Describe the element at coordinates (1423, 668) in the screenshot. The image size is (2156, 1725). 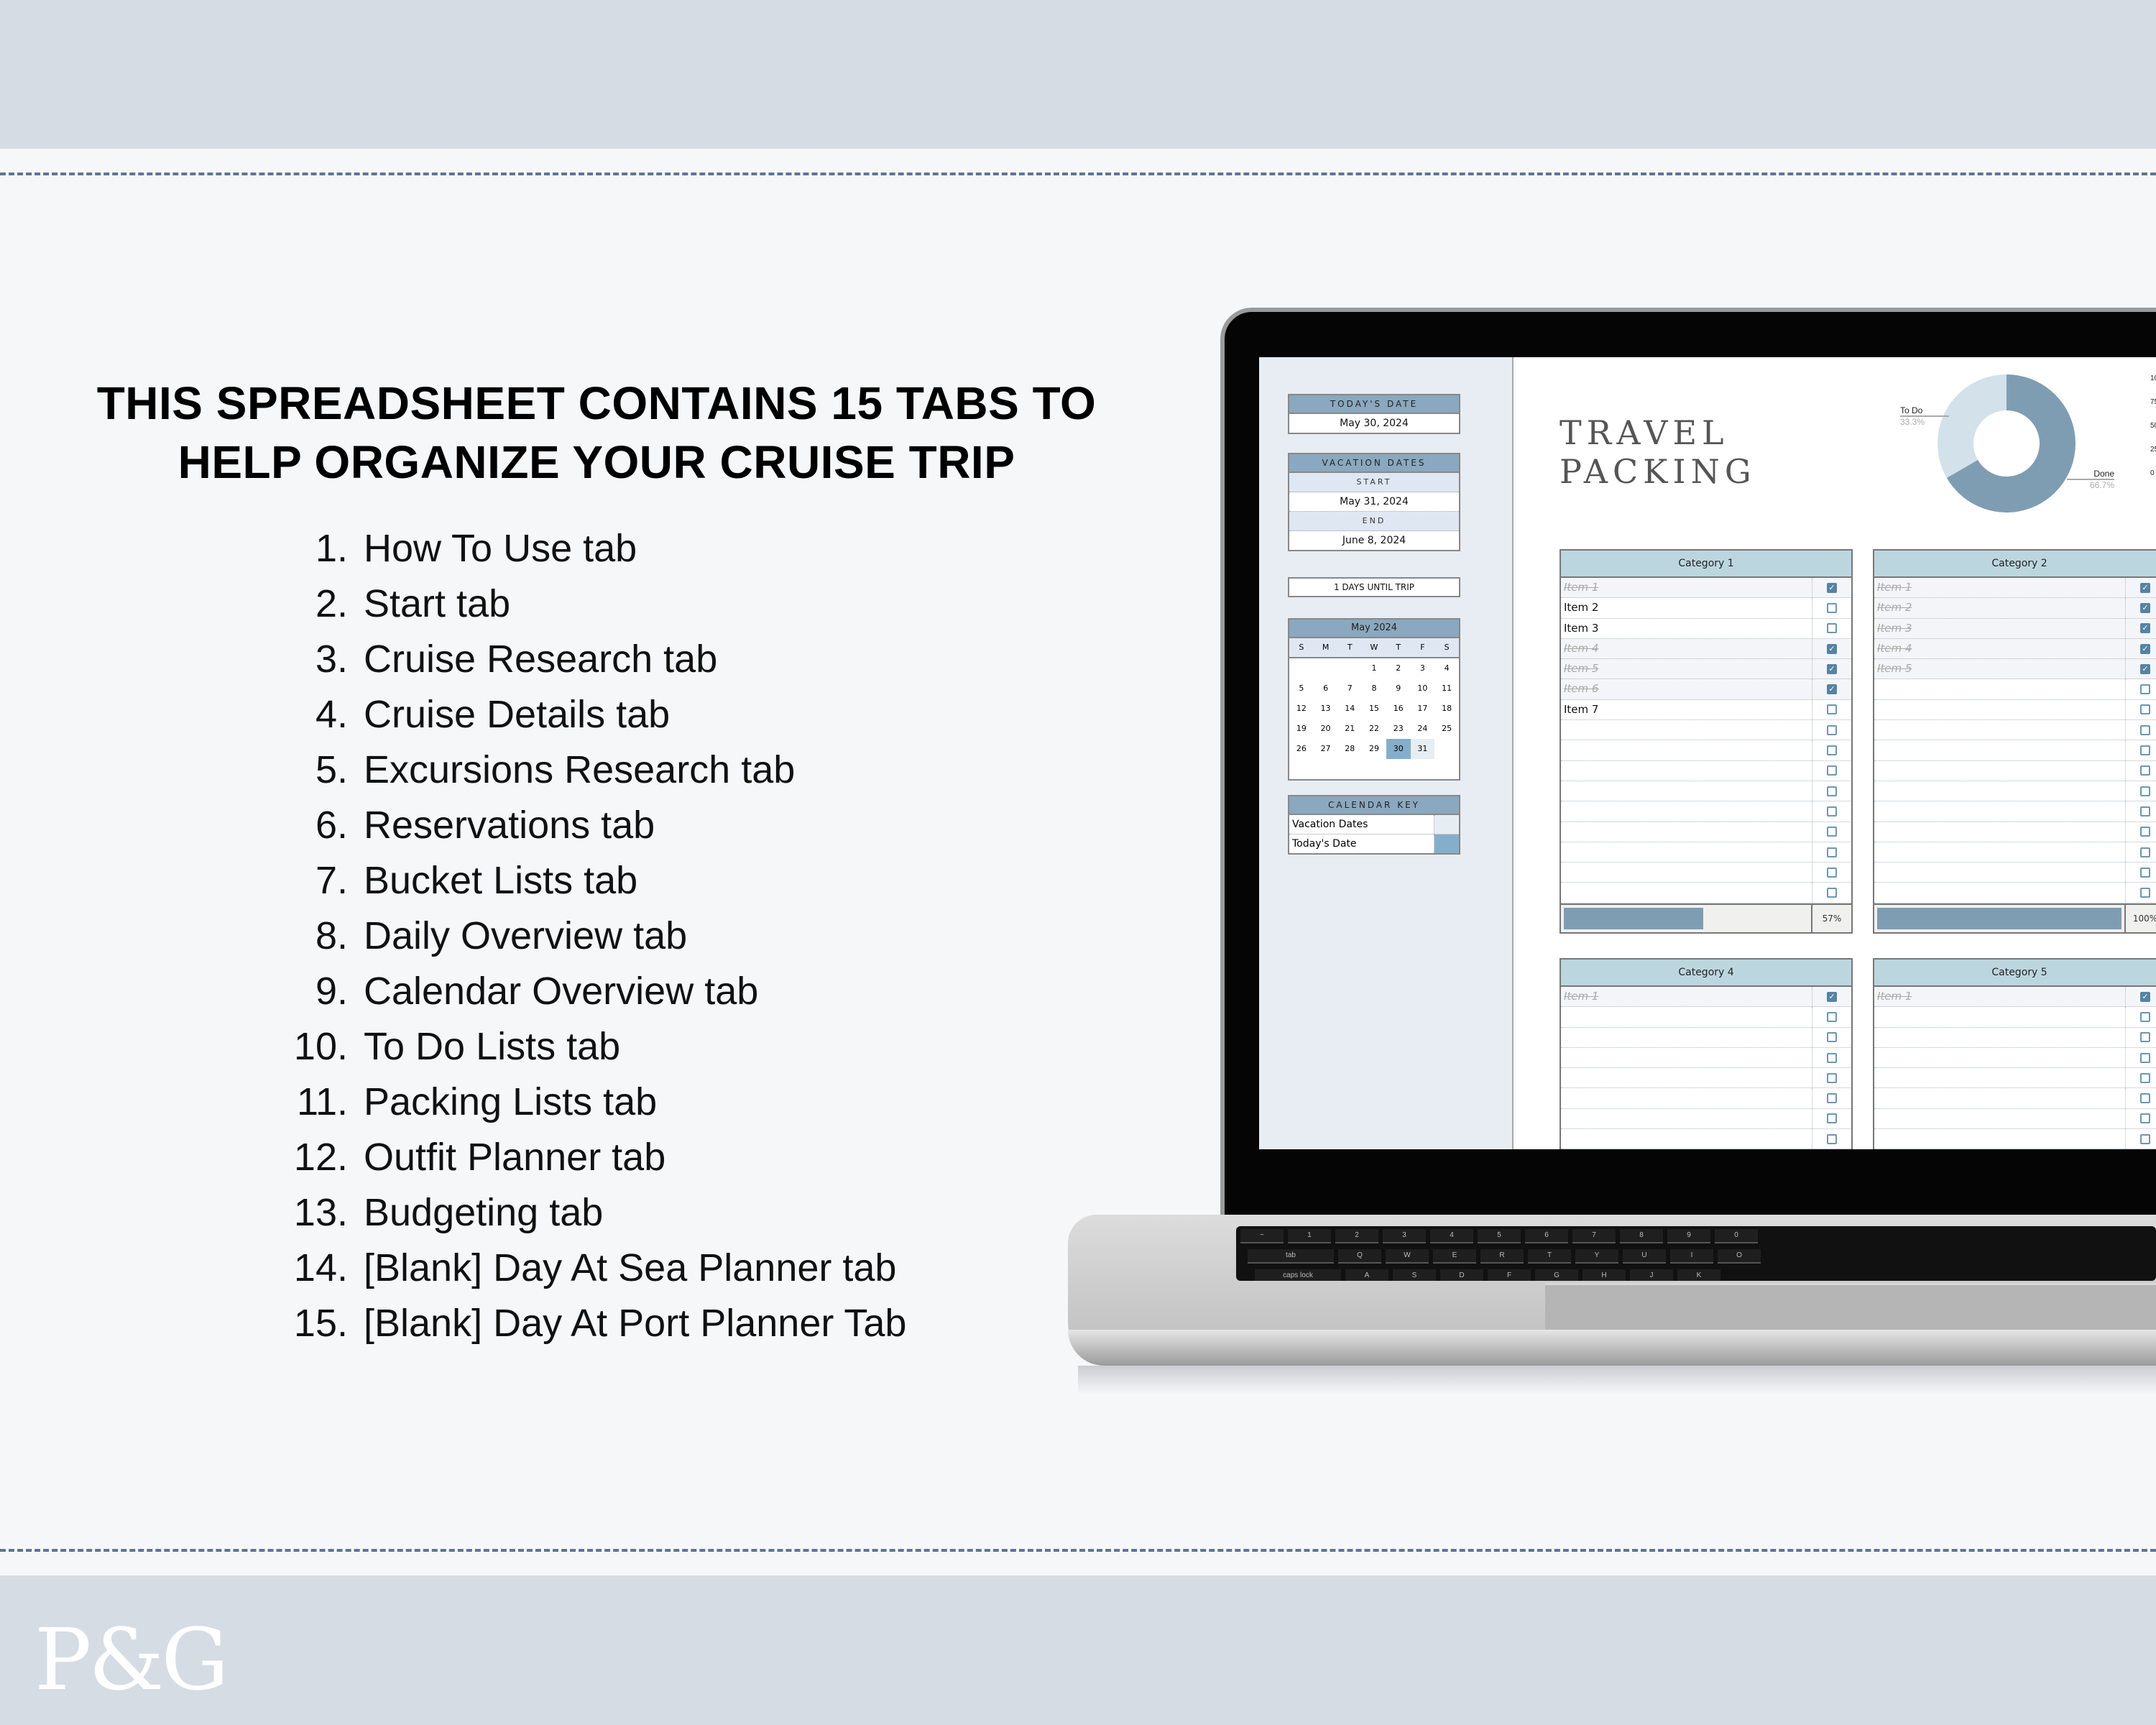
I see `calendar-day: 3` at that location.